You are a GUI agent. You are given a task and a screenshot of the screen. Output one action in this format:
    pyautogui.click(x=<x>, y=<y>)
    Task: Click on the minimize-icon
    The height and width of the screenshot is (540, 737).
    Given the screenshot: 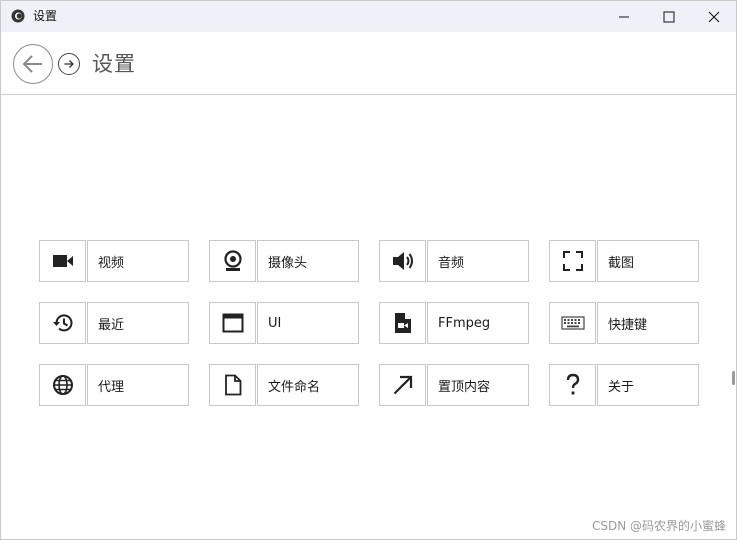 What is the action you would take?
    pyautogui.click(x=624, y=16)
    